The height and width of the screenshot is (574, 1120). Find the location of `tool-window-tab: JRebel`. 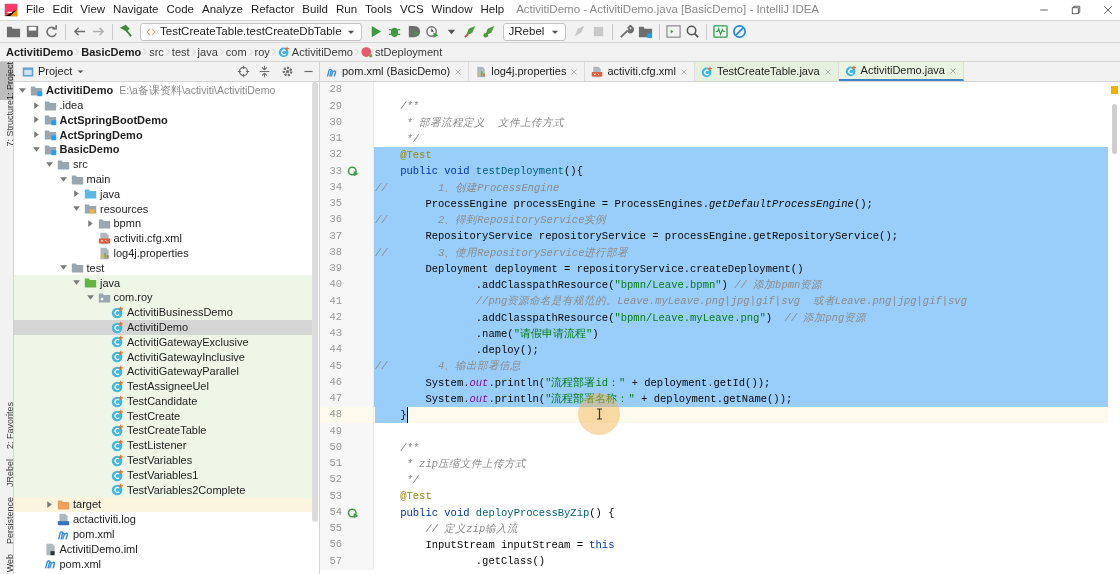

tool-window-tab: JRebel is located at coordinates (6, 472).